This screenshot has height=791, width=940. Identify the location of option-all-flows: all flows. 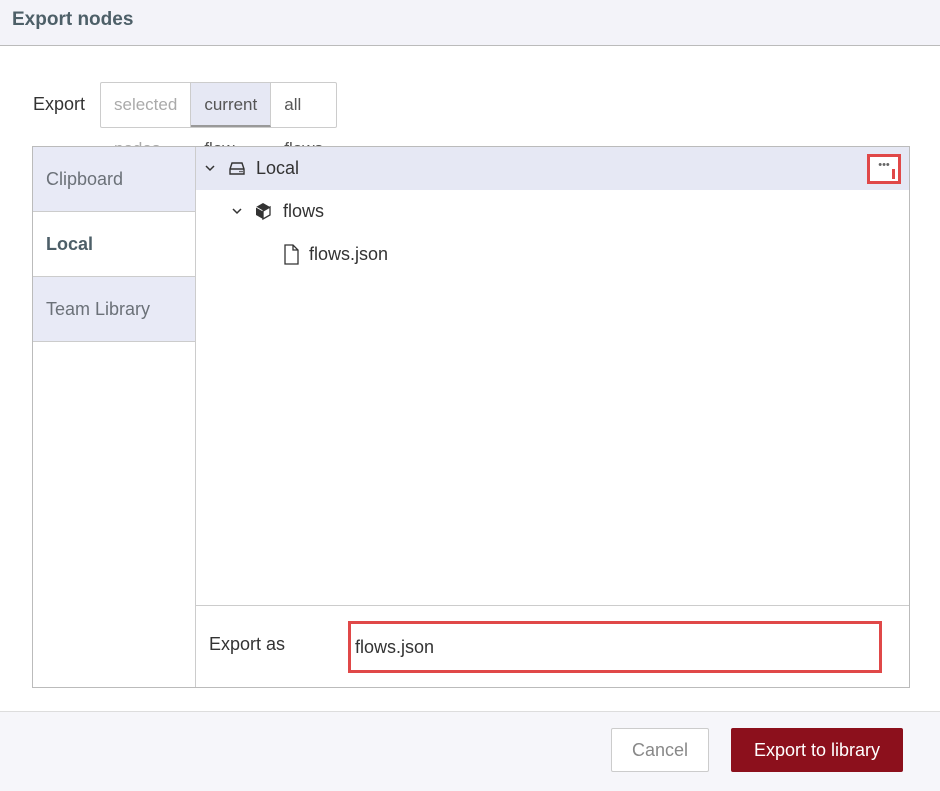
(303, 120).